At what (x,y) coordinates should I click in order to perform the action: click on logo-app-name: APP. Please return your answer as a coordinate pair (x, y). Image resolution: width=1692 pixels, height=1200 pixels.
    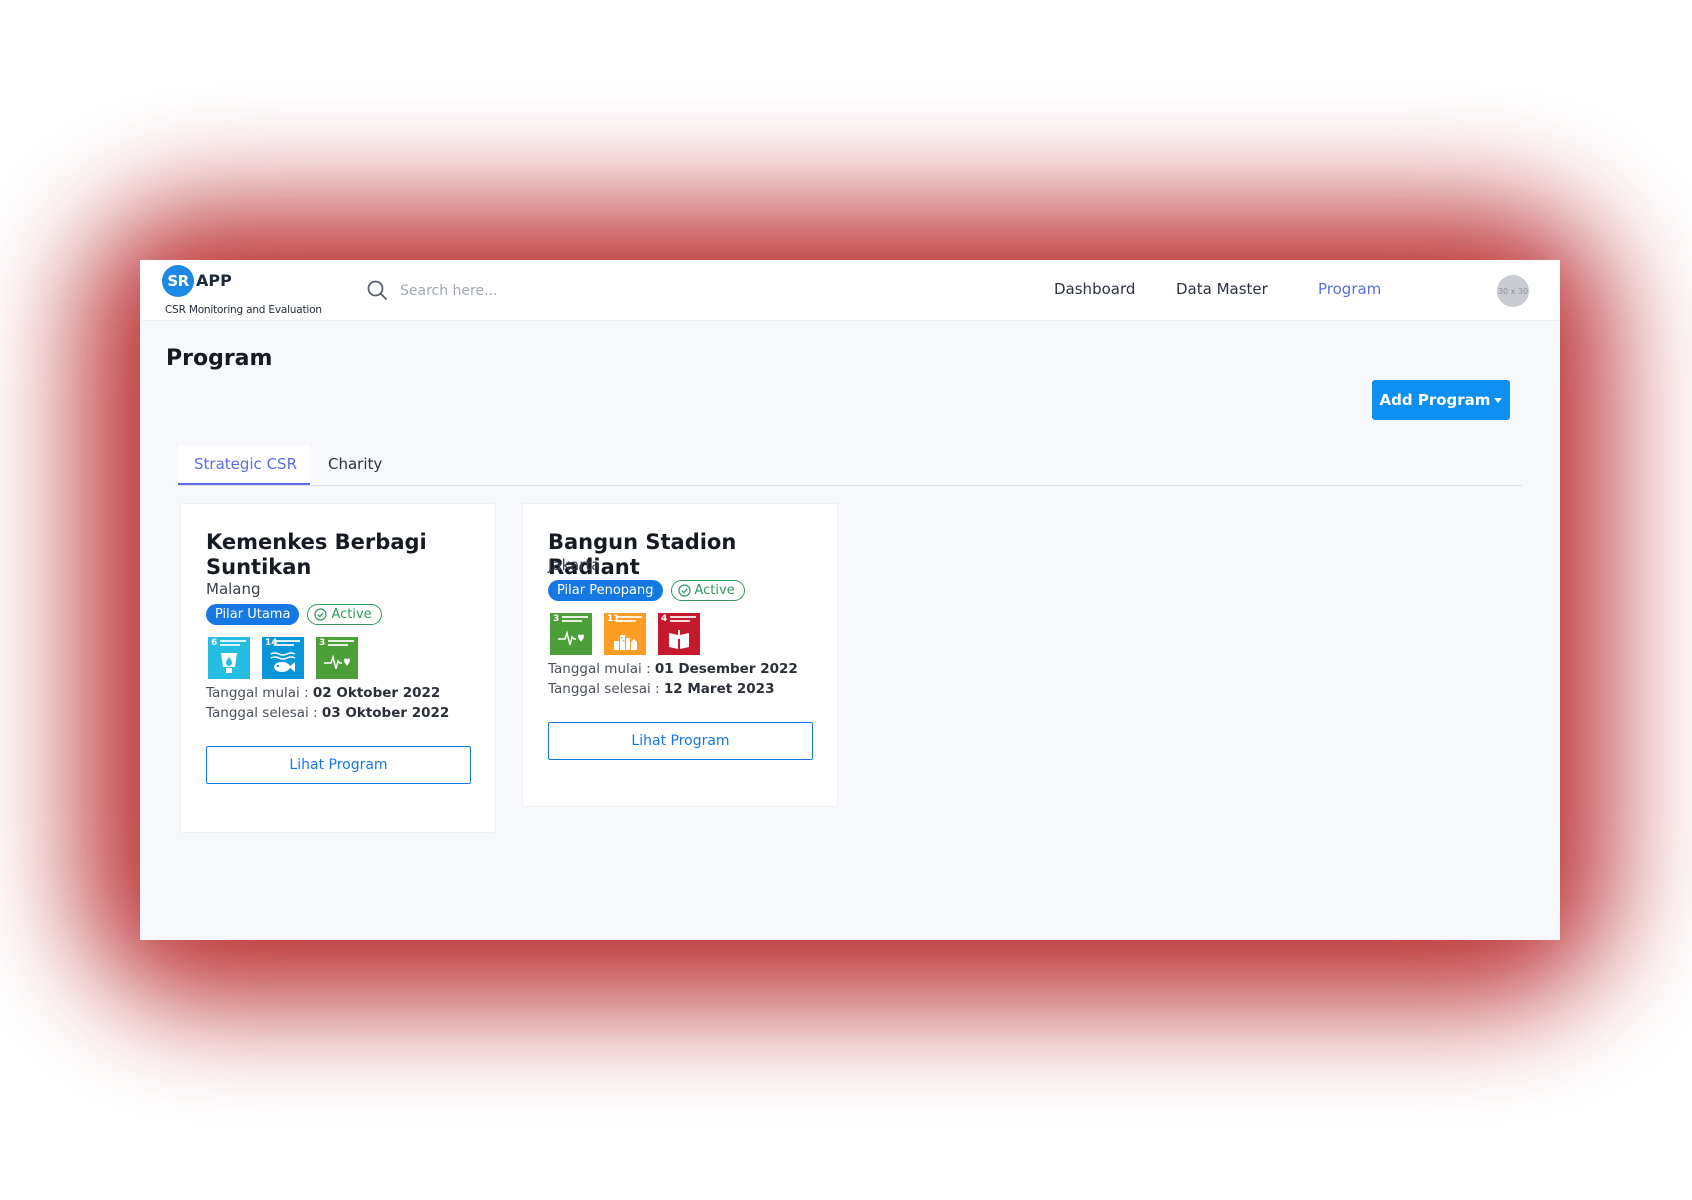
    Looking at the image, I should click on (214, 280).